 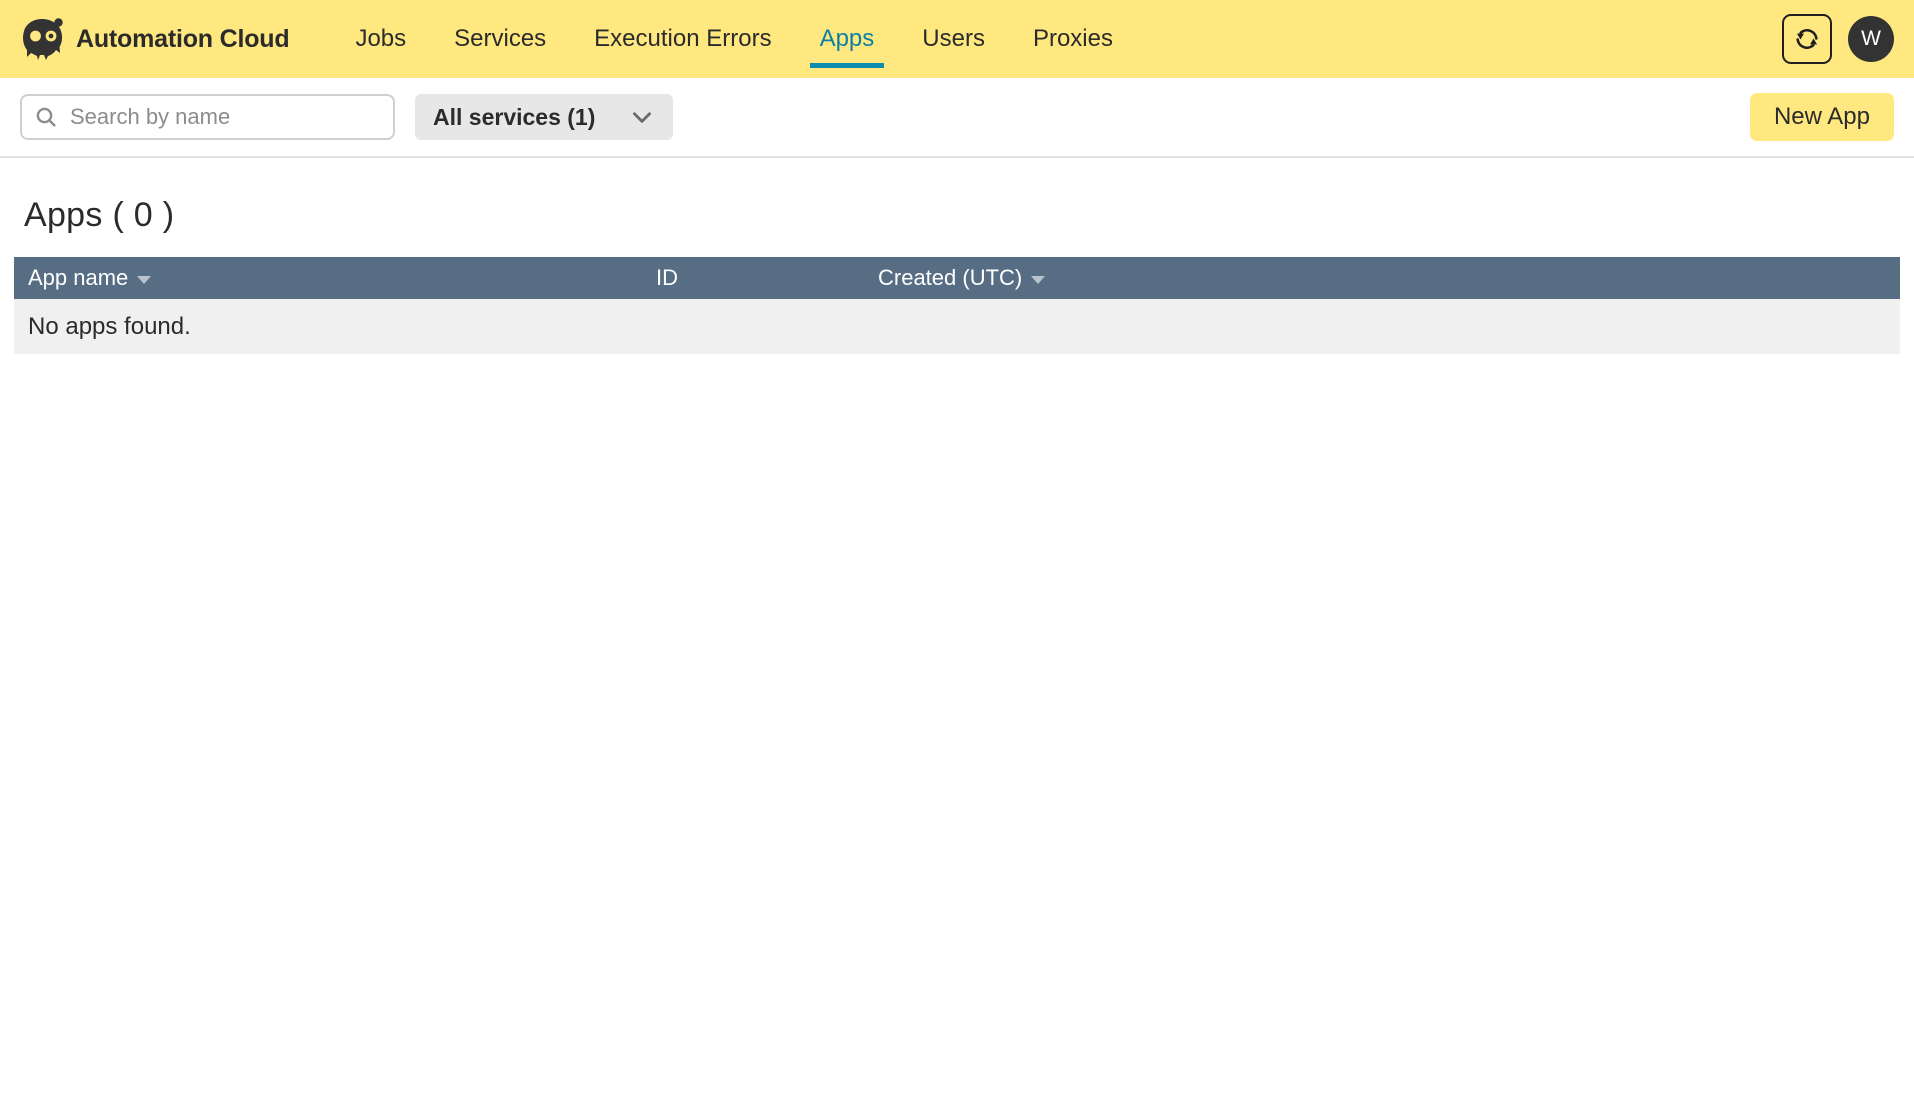 I want to click on column-header-id-label: ID, so click(x=667, y=277).